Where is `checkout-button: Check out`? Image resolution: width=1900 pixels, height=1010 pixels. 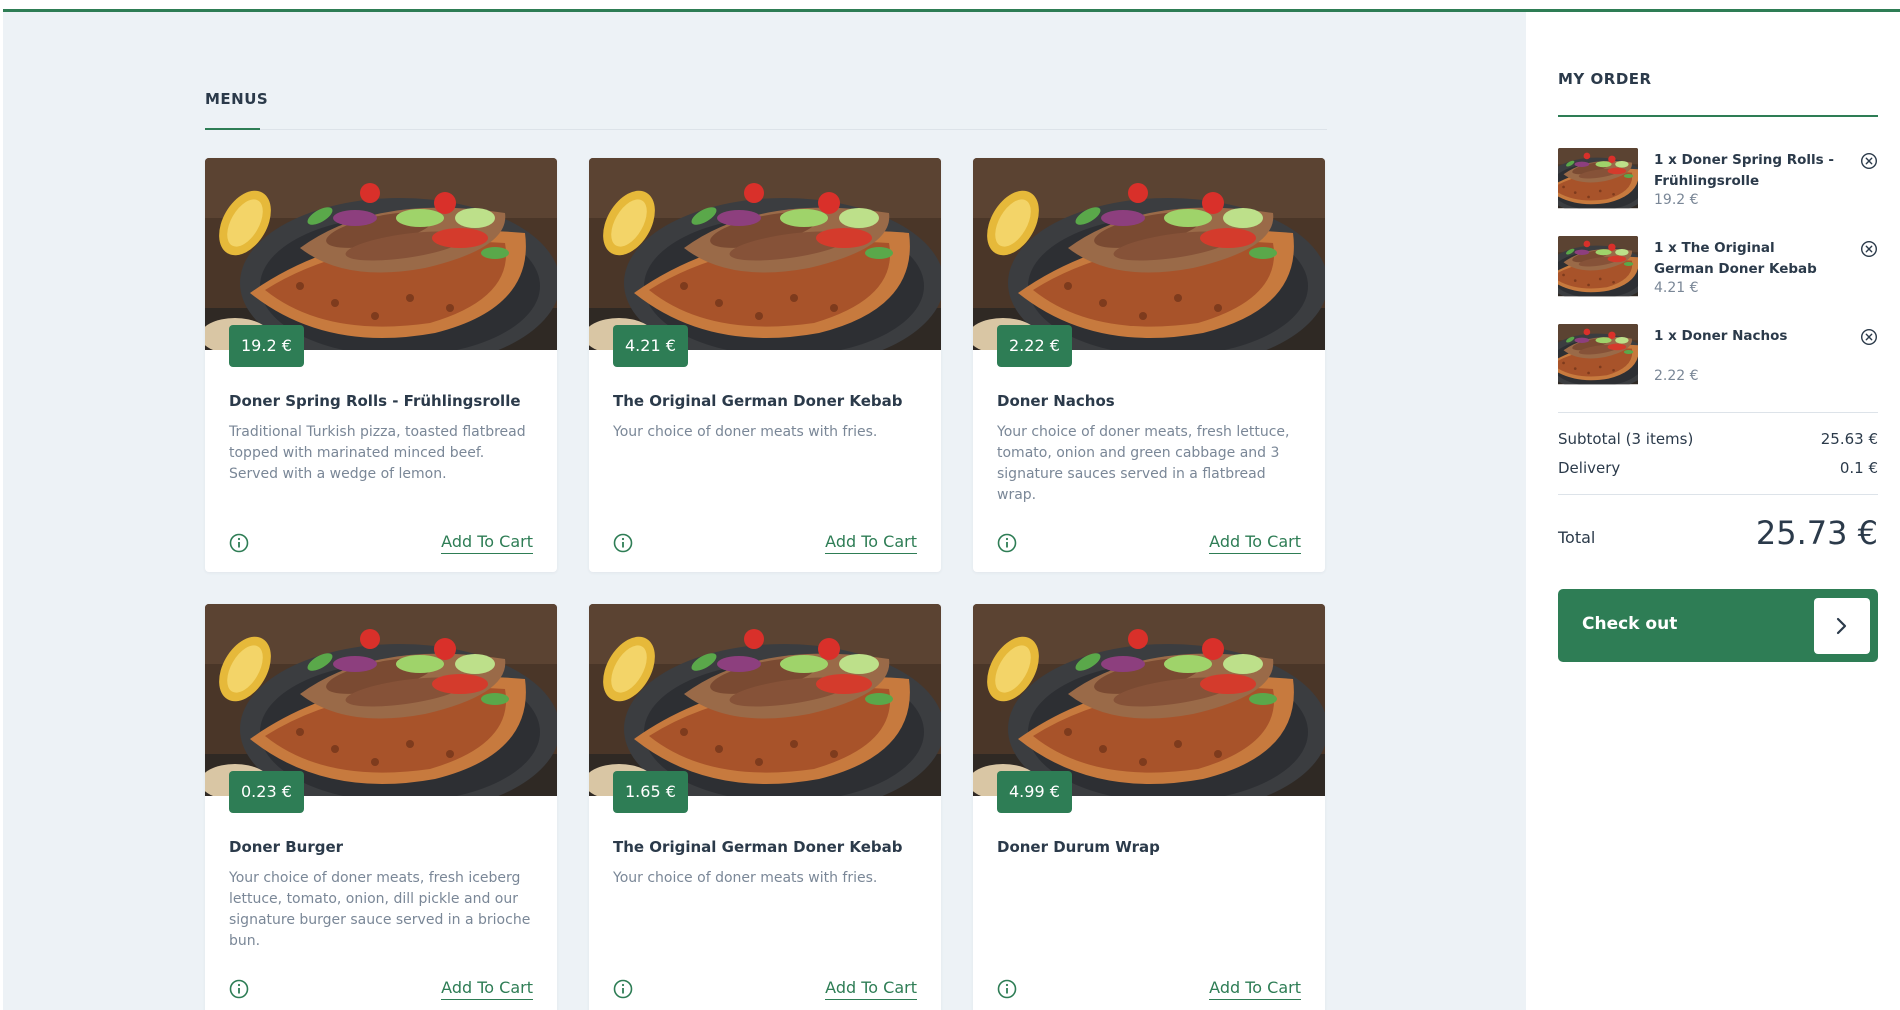
checkout-button: Check out is located at coordinates (1718, 625).